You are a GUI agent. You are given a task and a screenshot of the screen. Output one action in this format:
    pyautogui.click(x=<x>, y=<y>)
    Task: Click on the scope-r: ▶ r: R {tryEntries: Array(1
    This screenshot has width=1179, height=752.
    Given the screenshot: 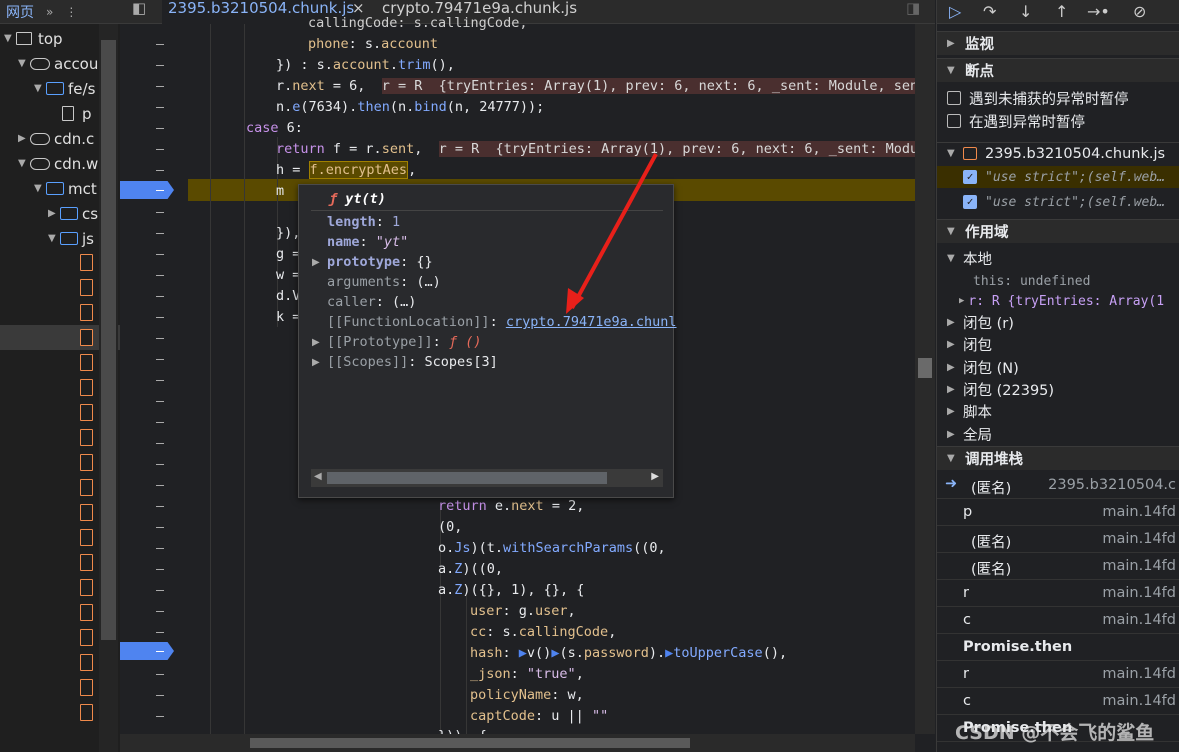 What is the action you would take?
    pyautogui.click(x=1058, y=301)
    